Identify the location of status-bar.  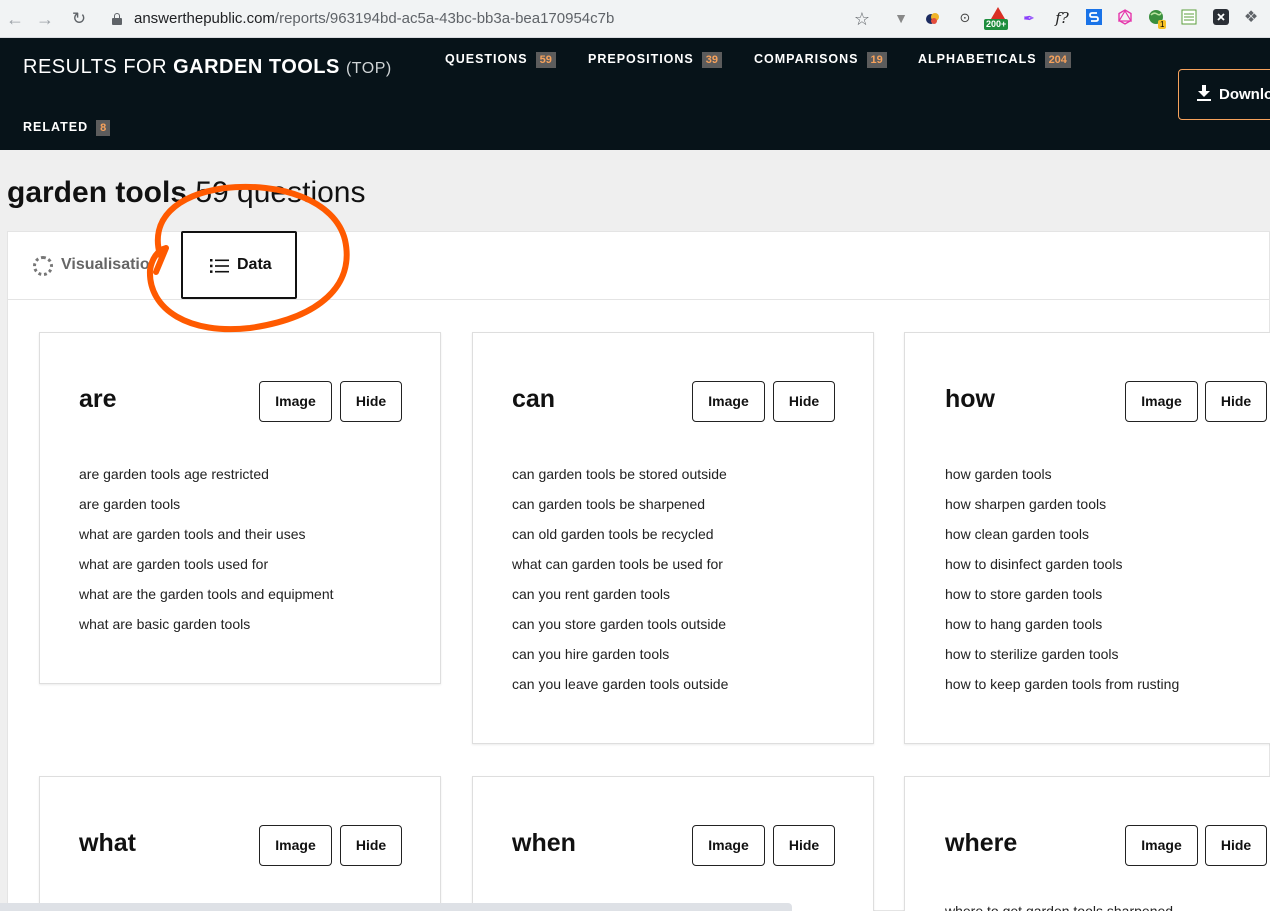
(396, 907).